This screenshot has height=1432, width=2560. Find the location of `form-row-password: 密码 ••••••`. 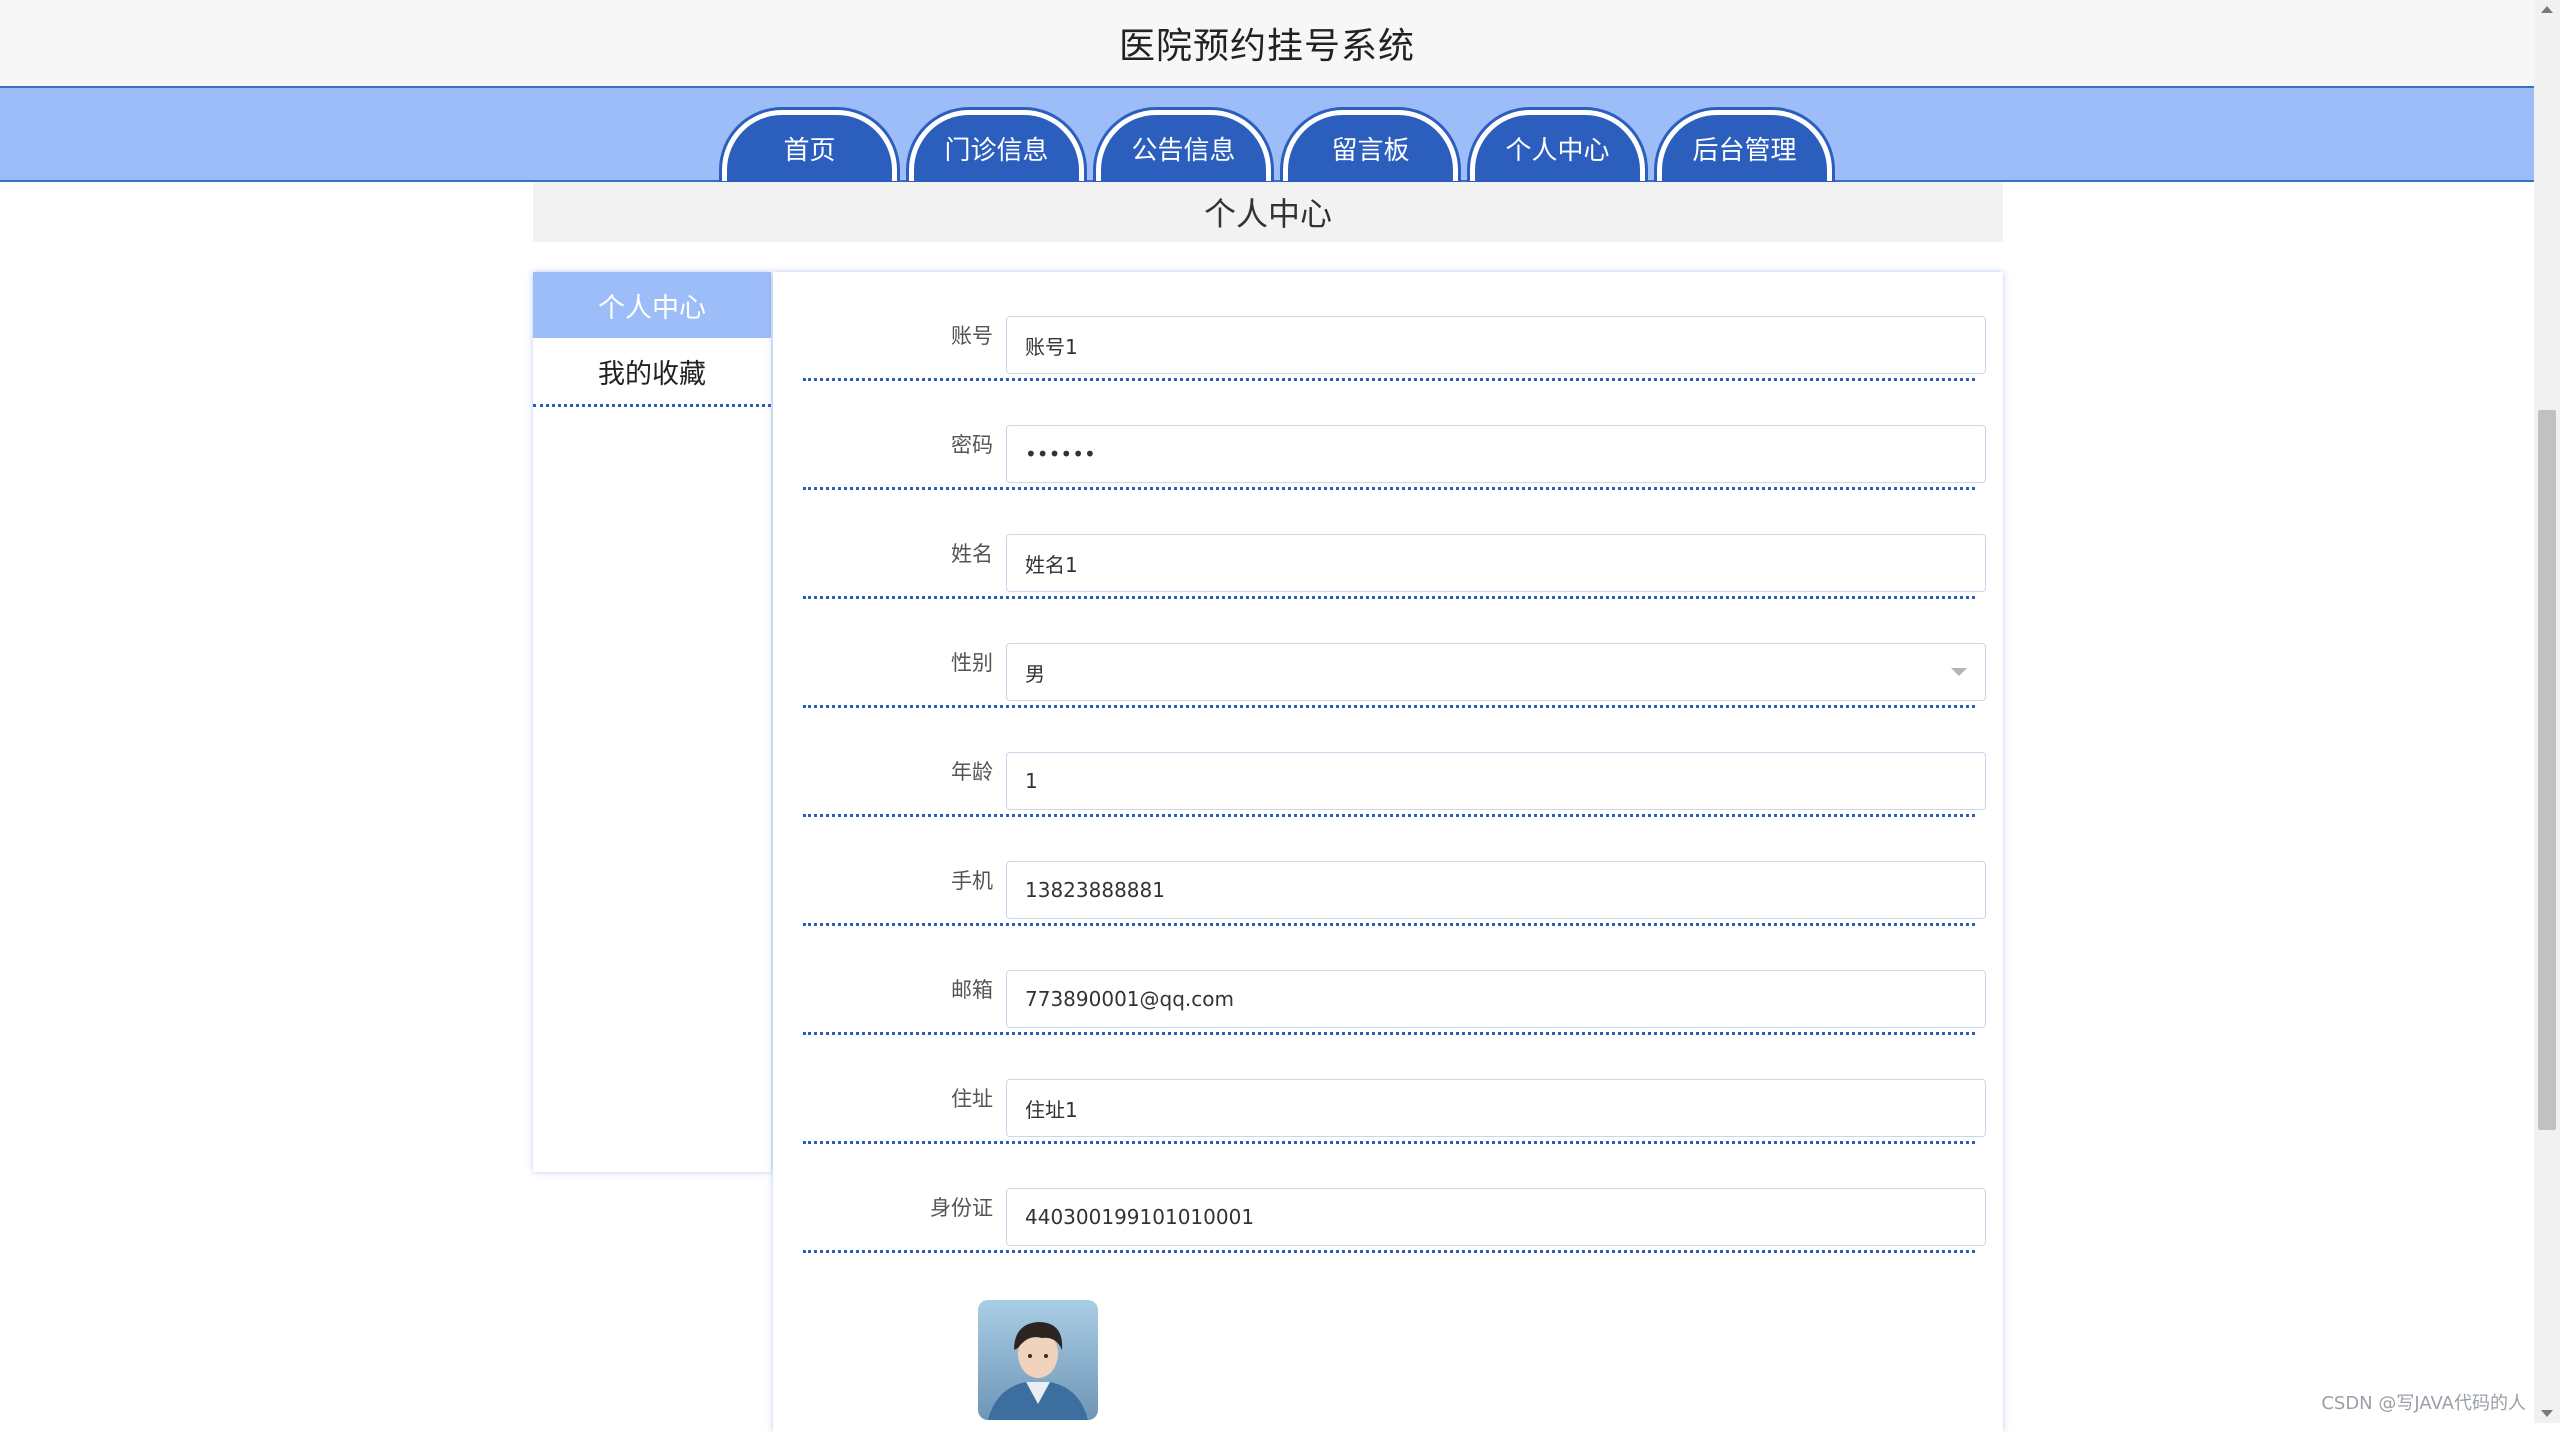

form-row-password: 密码 •••••• is located at coordinates (1394, 435).